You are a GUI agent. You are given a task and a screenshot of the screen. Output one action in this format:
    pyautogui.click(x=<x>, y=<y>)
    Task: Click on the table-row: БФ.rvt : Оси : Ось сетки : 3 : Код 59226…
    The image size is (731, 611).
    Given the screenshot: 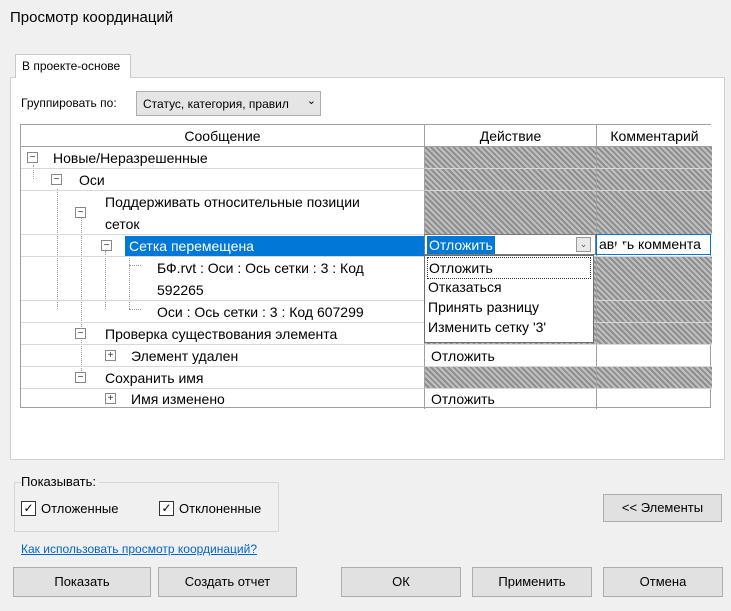 What is the action you would take?
    pyautogui.click(x=366, y=279)
    